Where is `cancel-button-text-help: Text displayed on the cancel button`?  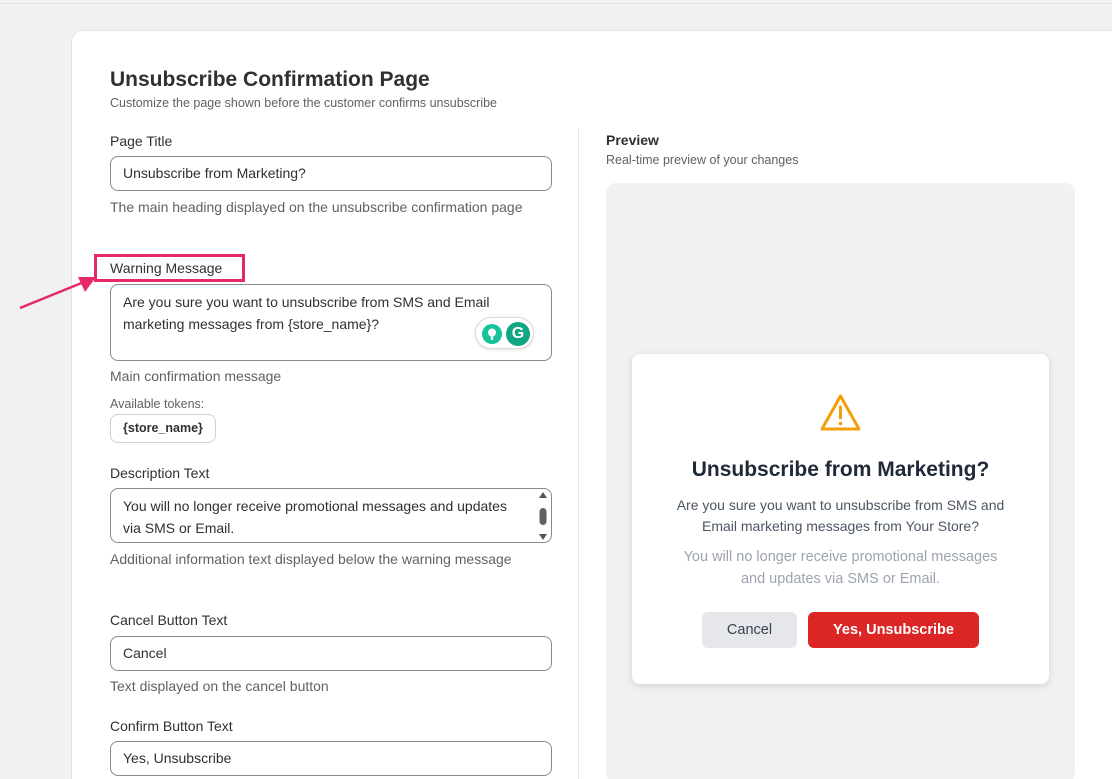
cancel-button-text-help: Text displayed on the cancel button is located at coordinates (219, 686).